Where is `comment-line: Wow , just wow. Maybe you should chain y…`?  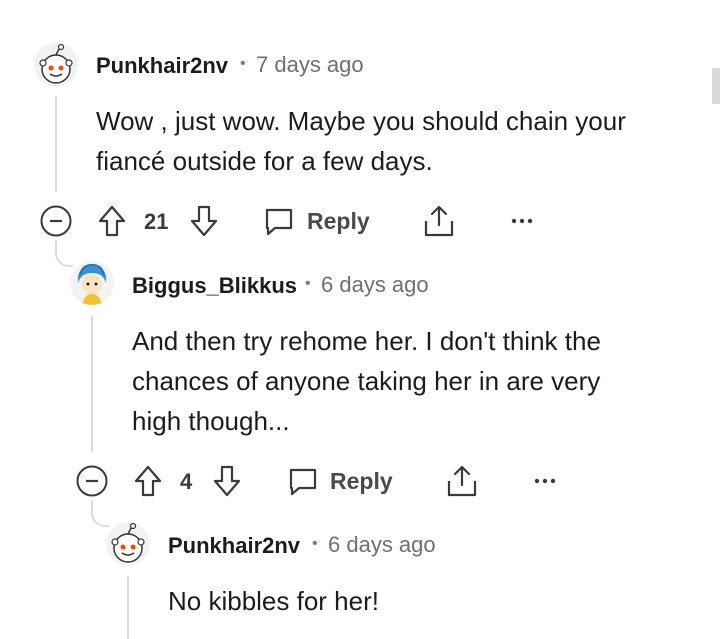 comment-line: Wow , just wow. Maybe you should chain y… is located at coordinates (361, 121).